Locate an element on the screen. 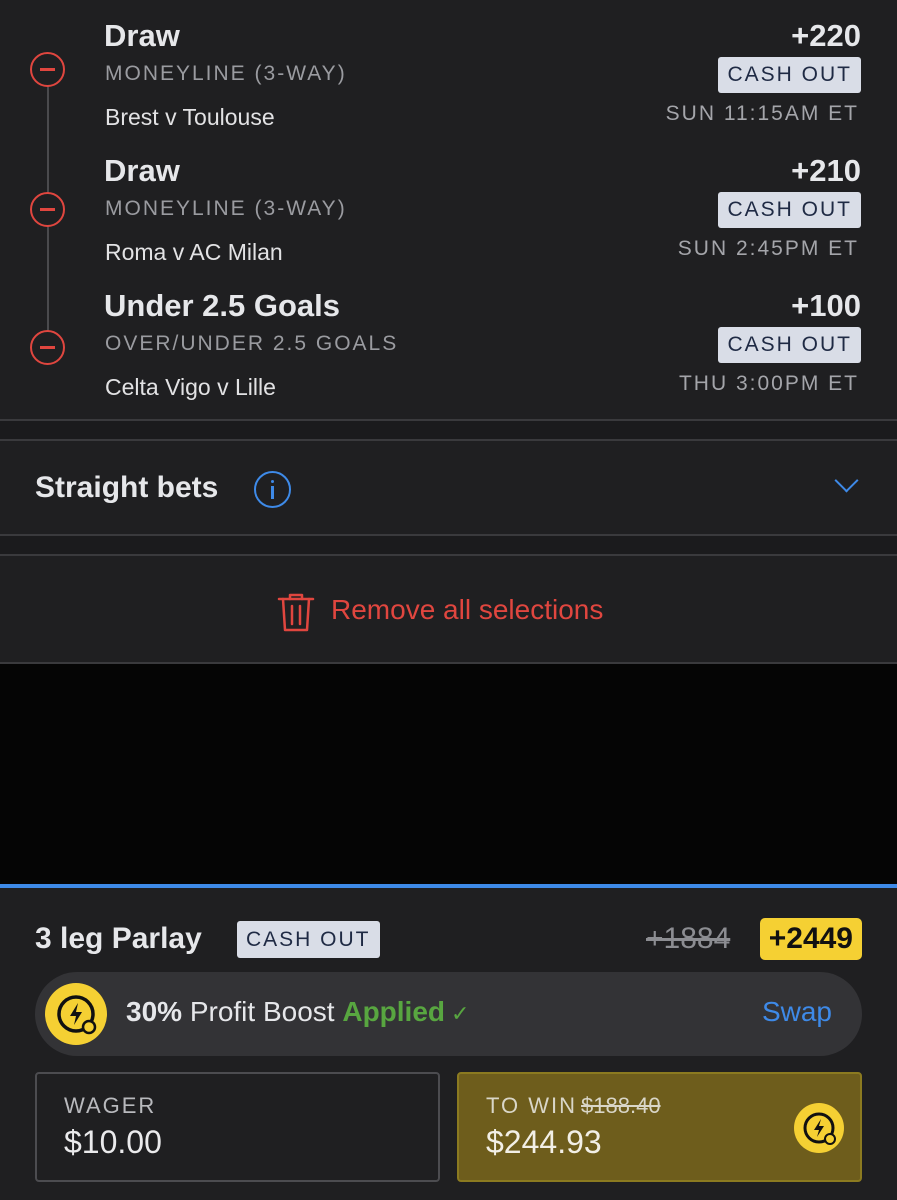  wager-value: $10.00 is located at coordinates (113, 1142).